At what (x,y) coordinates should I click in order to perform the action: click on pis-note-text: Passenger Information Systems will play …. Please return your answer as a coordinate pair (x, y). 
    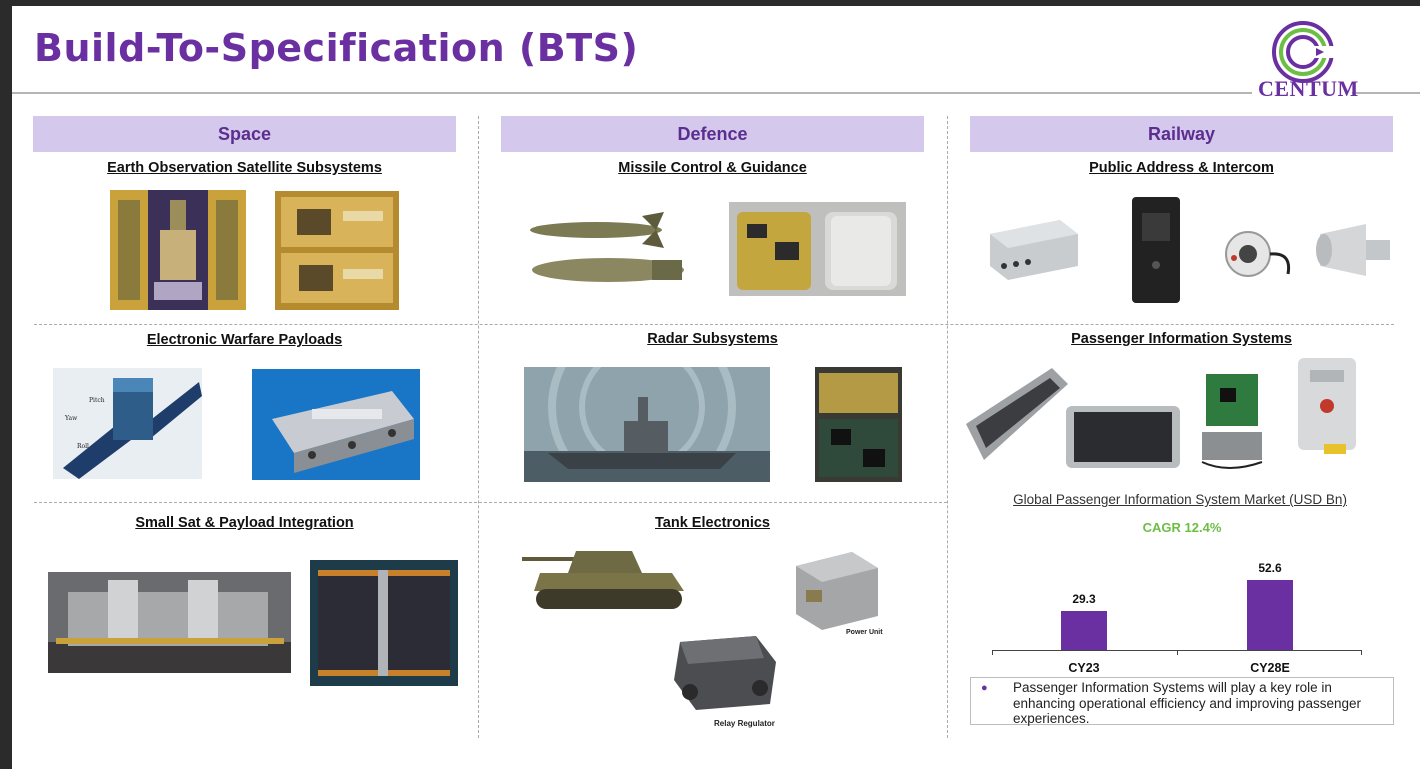
    Looking at the image, I should click on (1187, 703).